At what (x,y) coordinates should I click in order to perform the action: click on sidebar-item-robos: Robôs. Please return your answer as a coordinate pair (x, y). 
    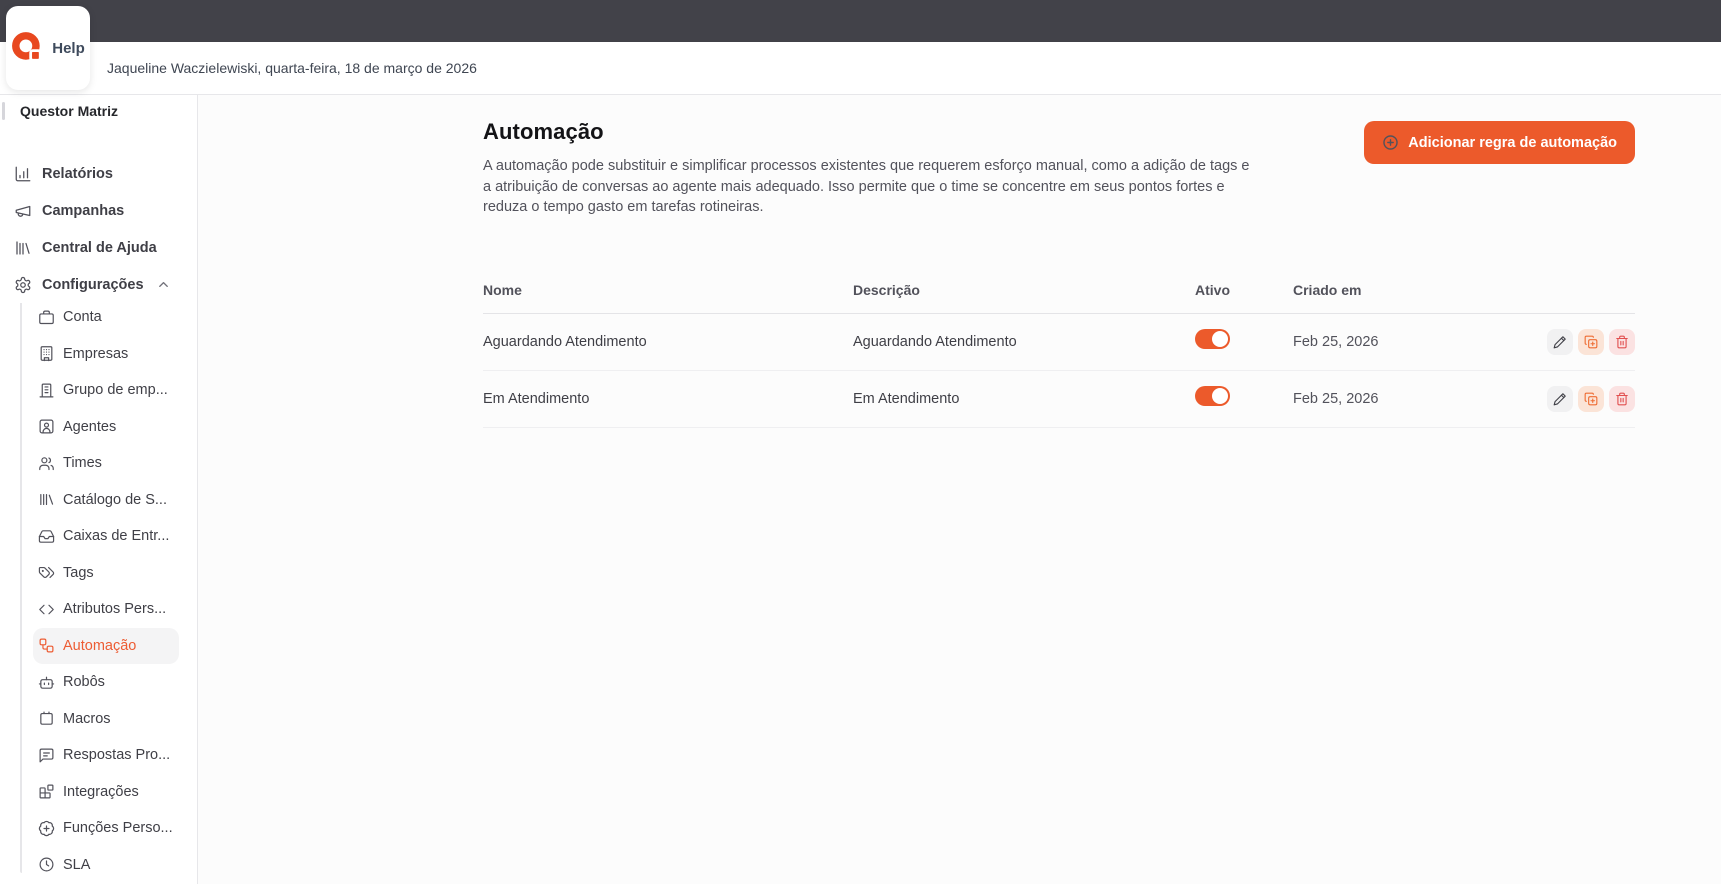
    Looking at the image, I should click on (106, 682).